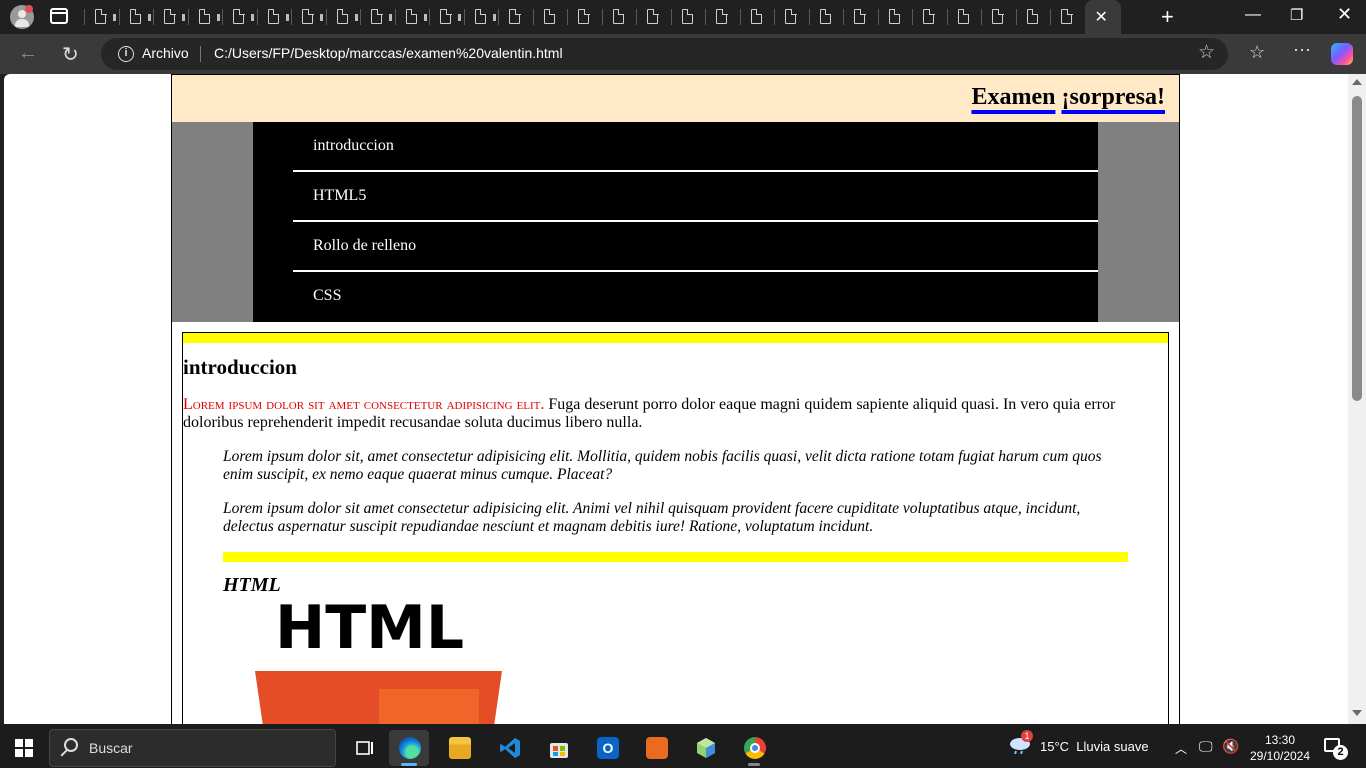  Describe the element at coordinates (1357, 248) in the screenshot. I see `scroll-thumb` at that location.